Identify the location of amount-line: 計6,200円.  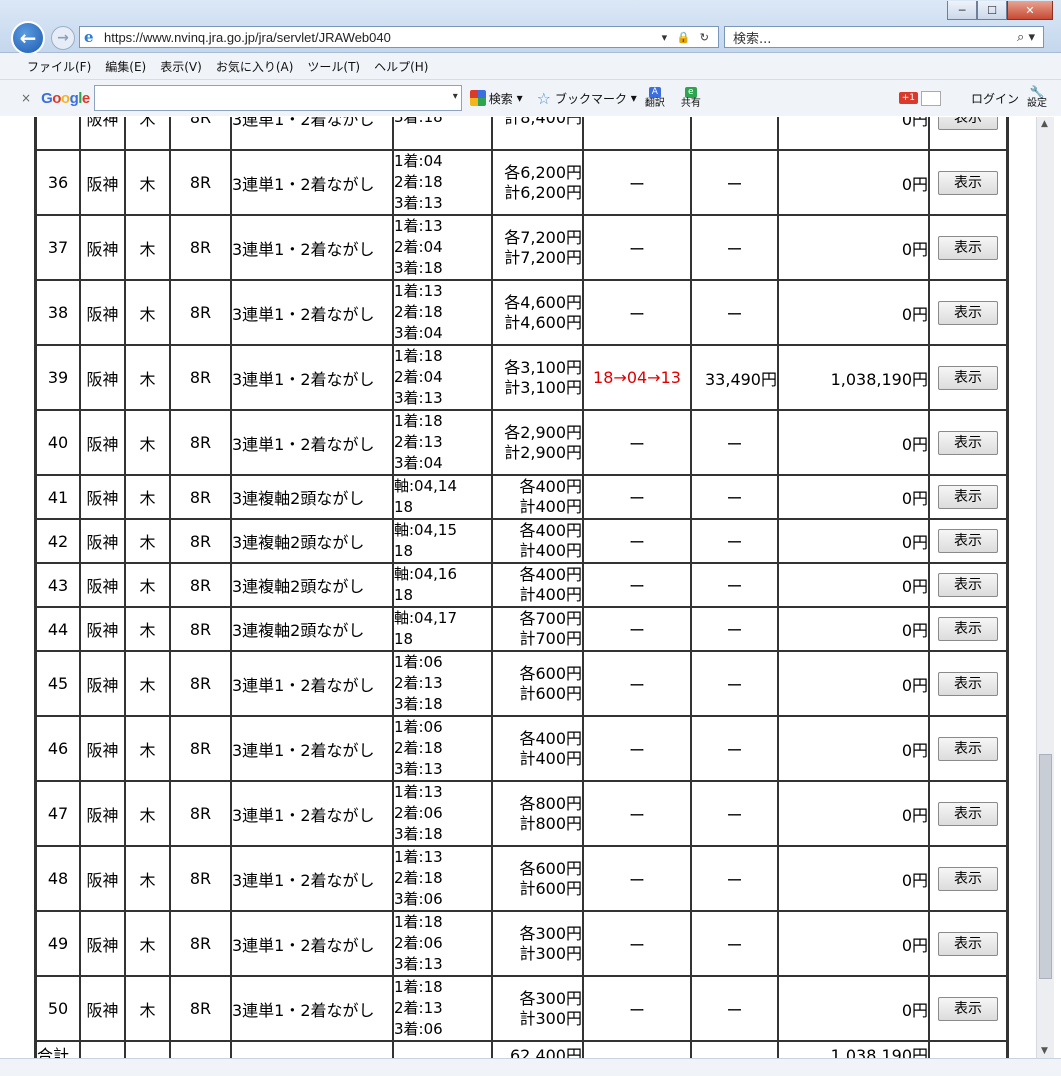
(543, 192).